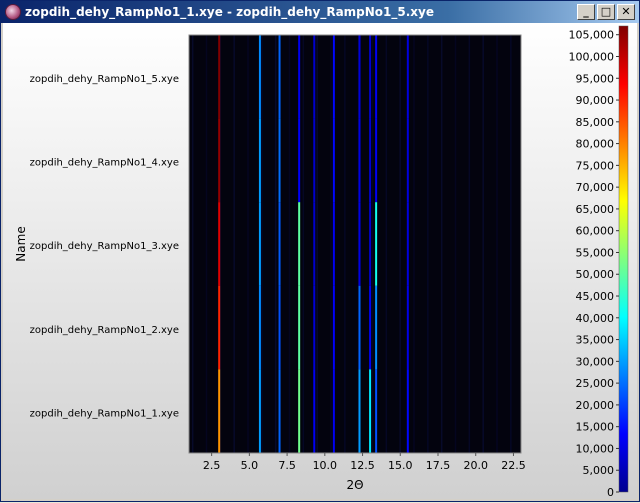 The width and height of the screenshot is (640, 503). Describe the element at coordinates (595, 296) in the screenshot. I see `colorbar-tick-label: 45,000` at that location.